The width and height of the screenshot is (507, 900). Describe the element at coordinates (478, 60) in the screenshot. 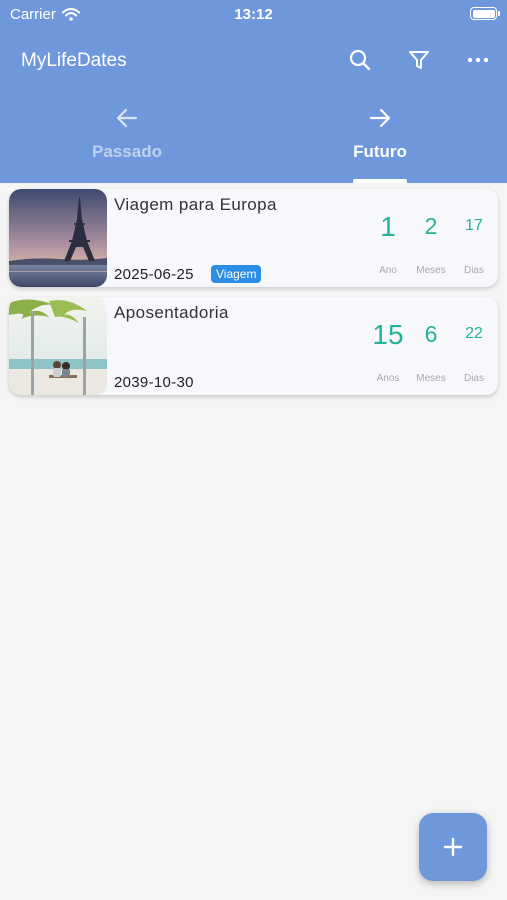

I see `more-icon` at that location.